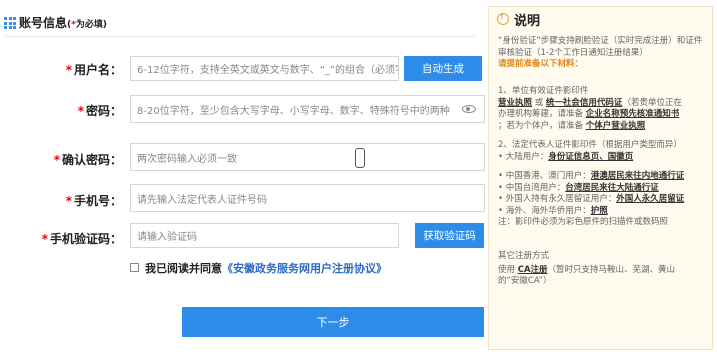 This screenshot has height=359, width=717. I want to click on eye-icon, so click(469, 109).